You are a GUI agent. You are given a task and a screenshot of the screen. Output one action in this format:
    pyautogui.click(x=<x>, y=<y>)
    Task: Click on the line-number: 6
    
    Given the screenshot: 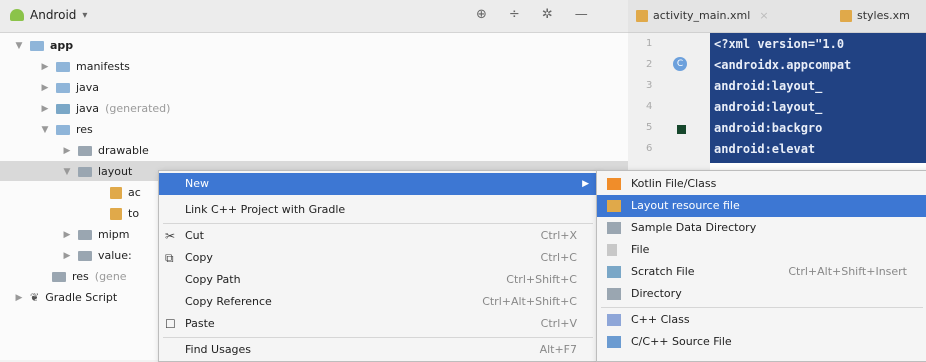 What is the action you would take?
    pyautogui.click(x=649, y=148)
    